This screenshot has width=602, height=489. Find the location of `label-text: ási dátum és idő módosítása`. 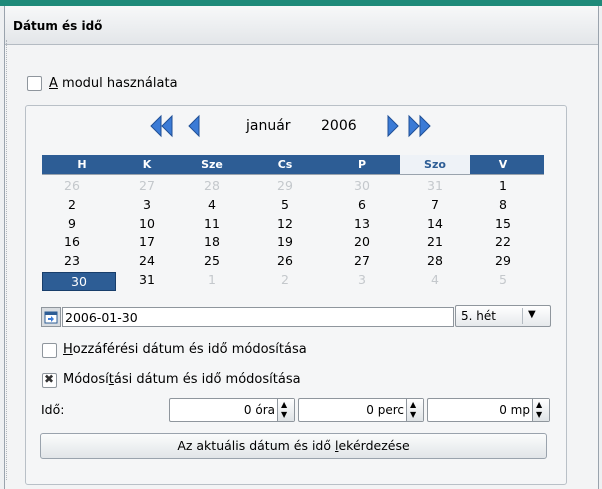

label-text: ási dátum és idő módosítása is located at coordinates (207, 379).